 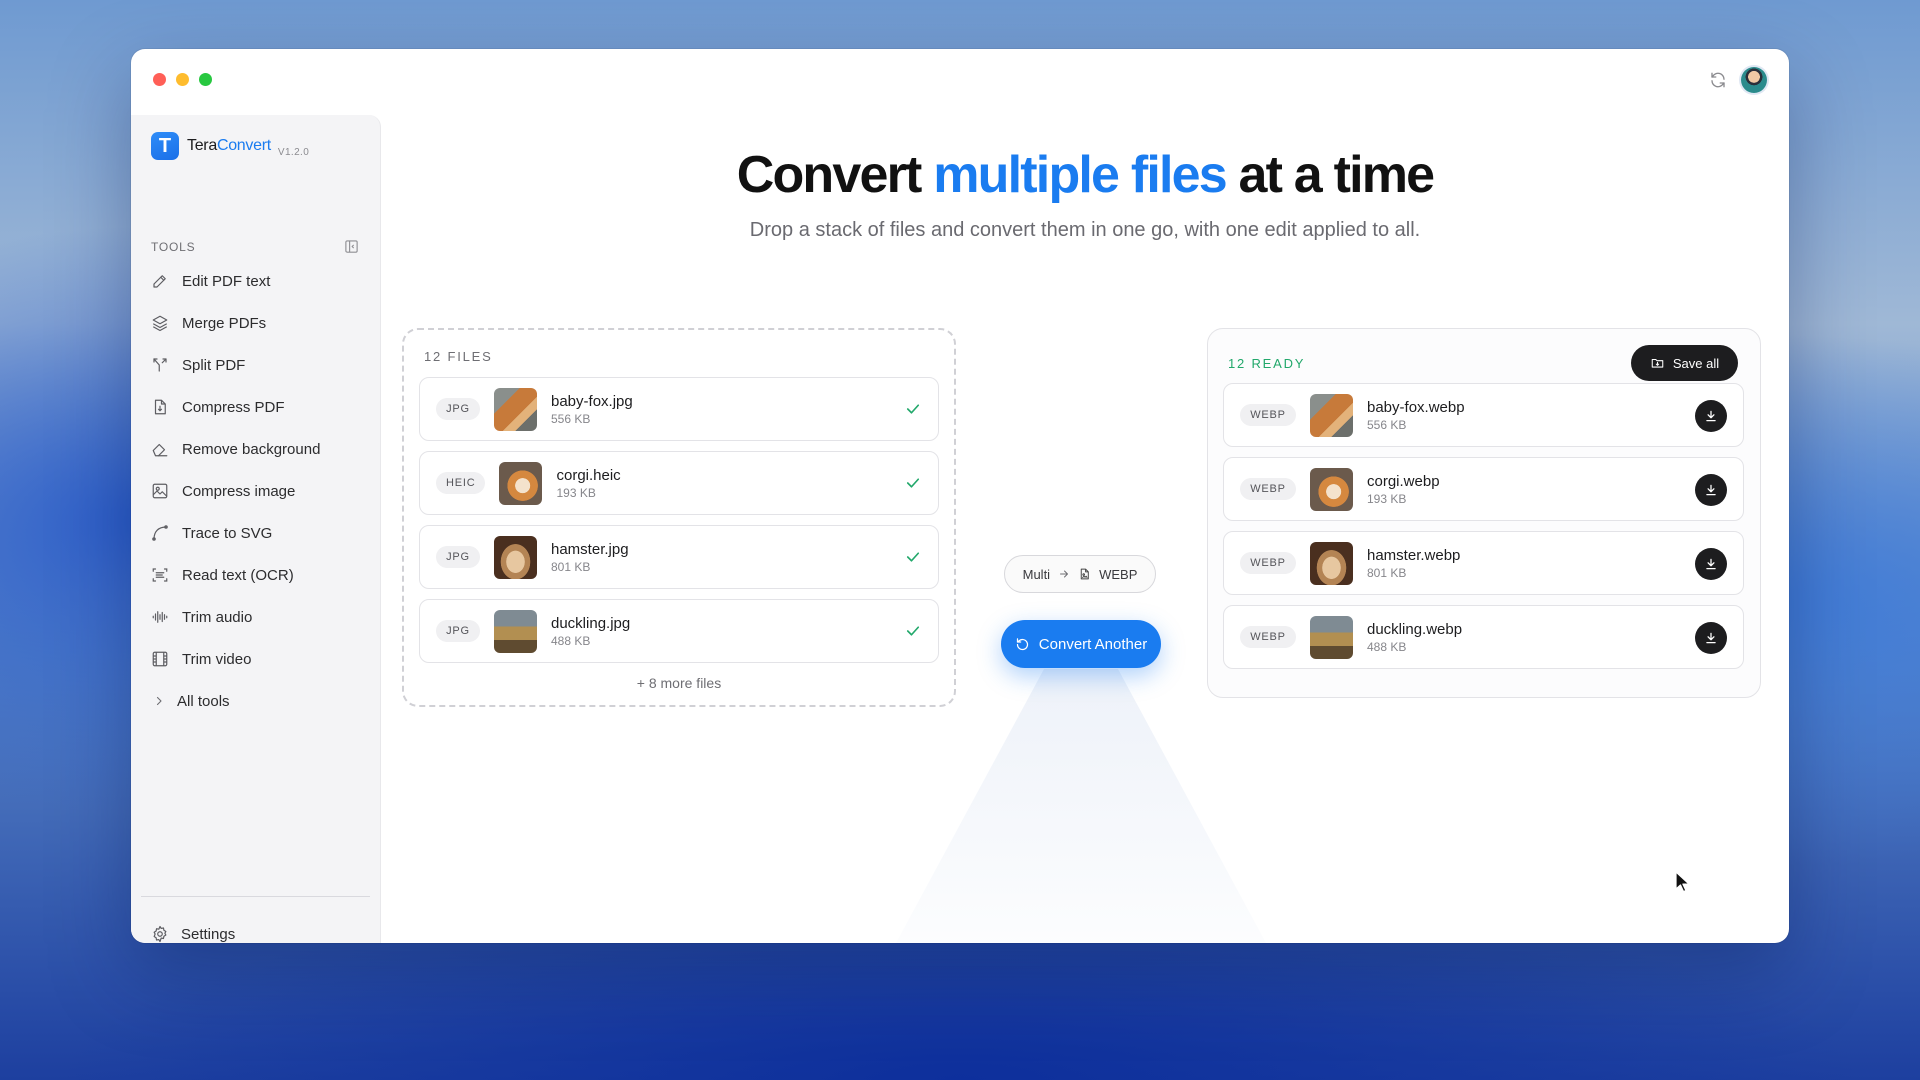 I want to click on sidebar-item-label: Trim video, so click(x=217, y=659).